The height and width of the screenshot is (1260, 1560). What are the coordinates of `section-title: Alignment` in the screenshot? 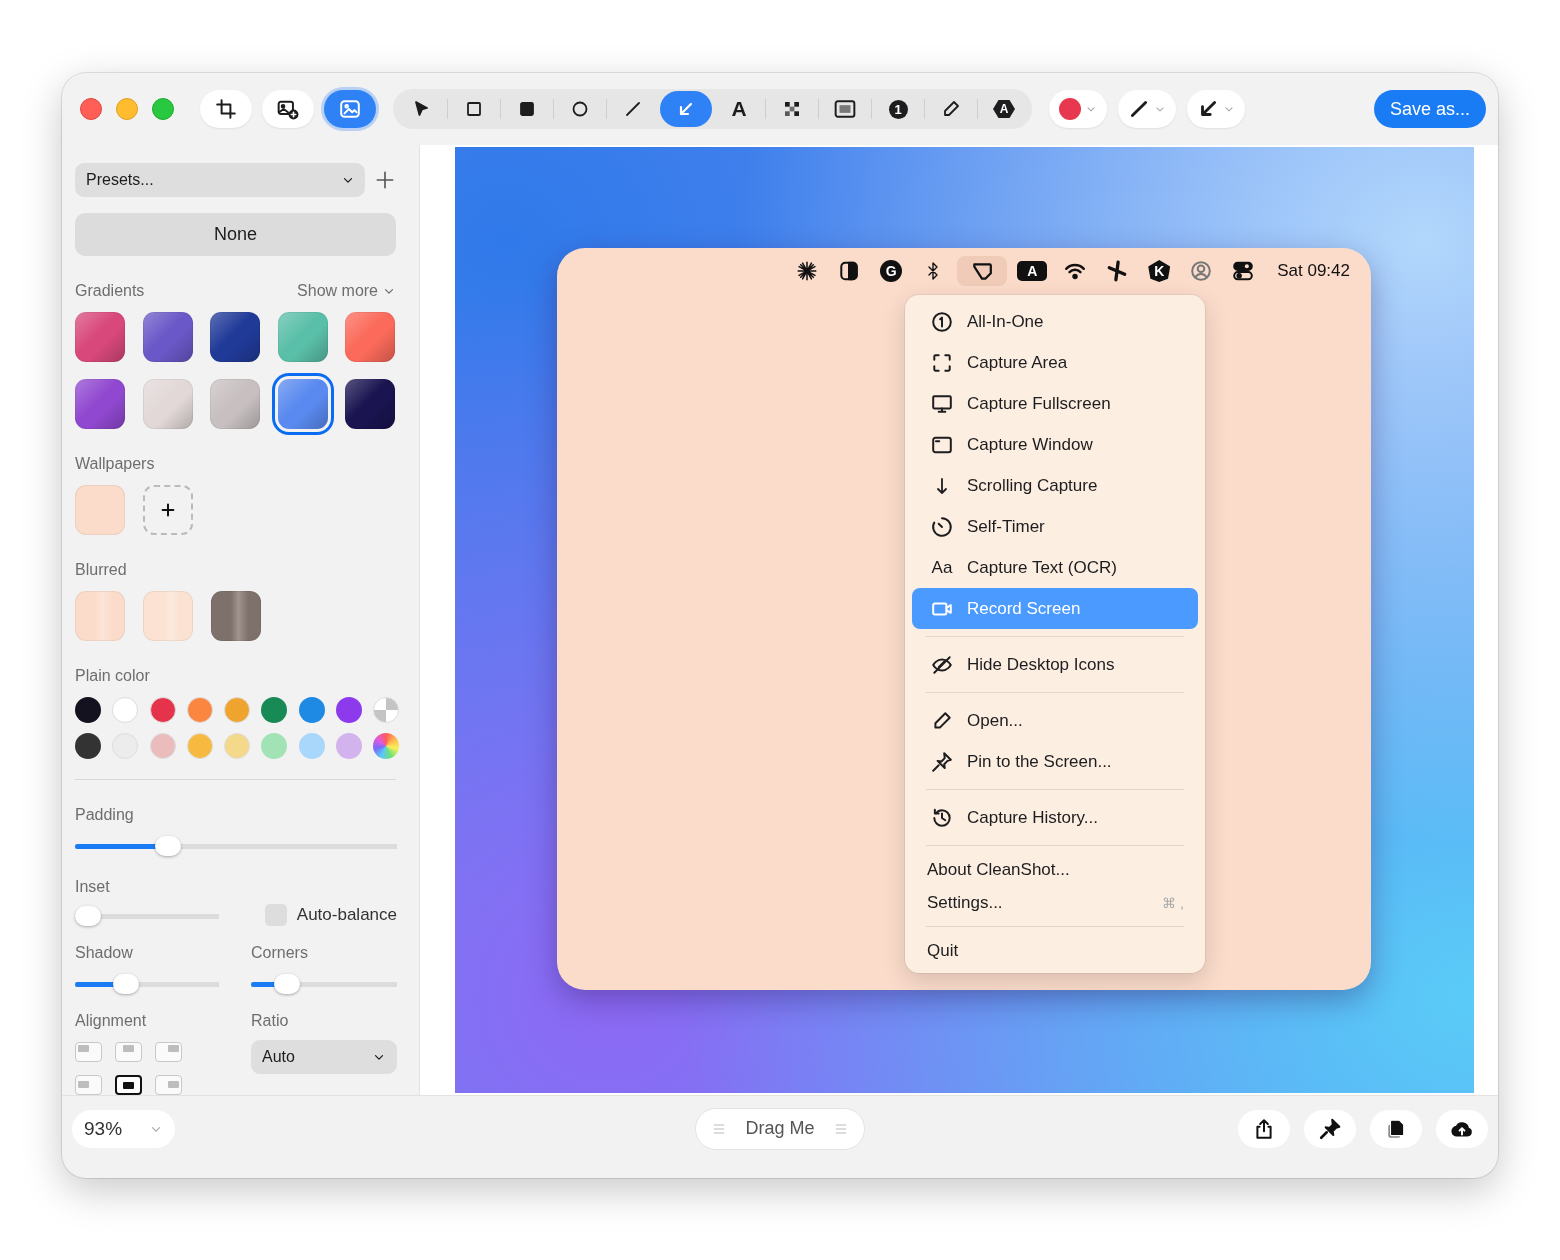 It's located at (111, 1021).